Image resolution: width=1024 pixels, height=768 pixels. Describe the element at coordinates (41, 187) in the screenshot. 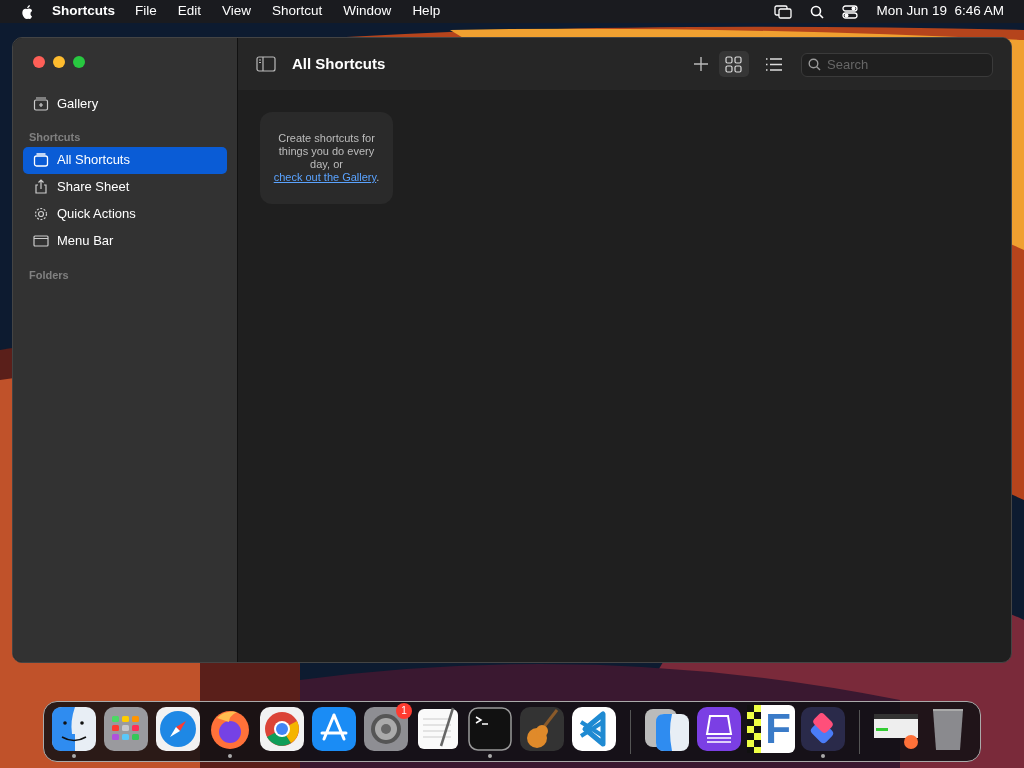

I see `share-icon` at that location.